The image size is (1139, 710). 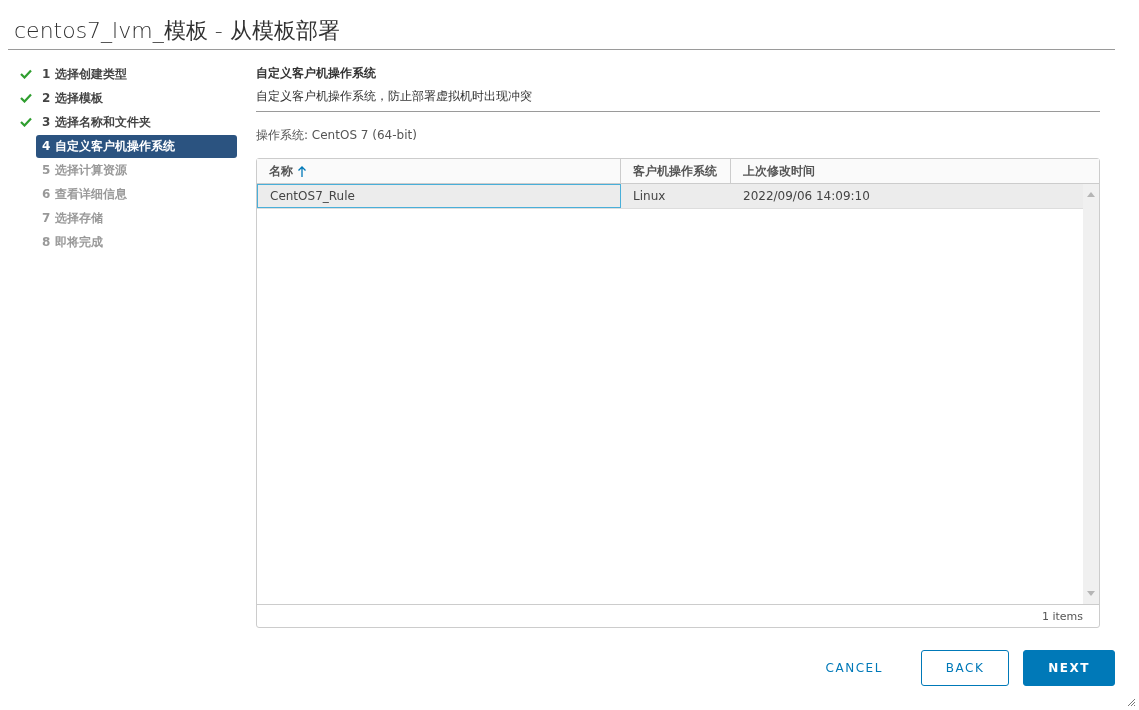 What do you see at coordinates (1091, 593) in the screenshot?
I see `scroll-down-icon` at bounding box center [1091, 593].